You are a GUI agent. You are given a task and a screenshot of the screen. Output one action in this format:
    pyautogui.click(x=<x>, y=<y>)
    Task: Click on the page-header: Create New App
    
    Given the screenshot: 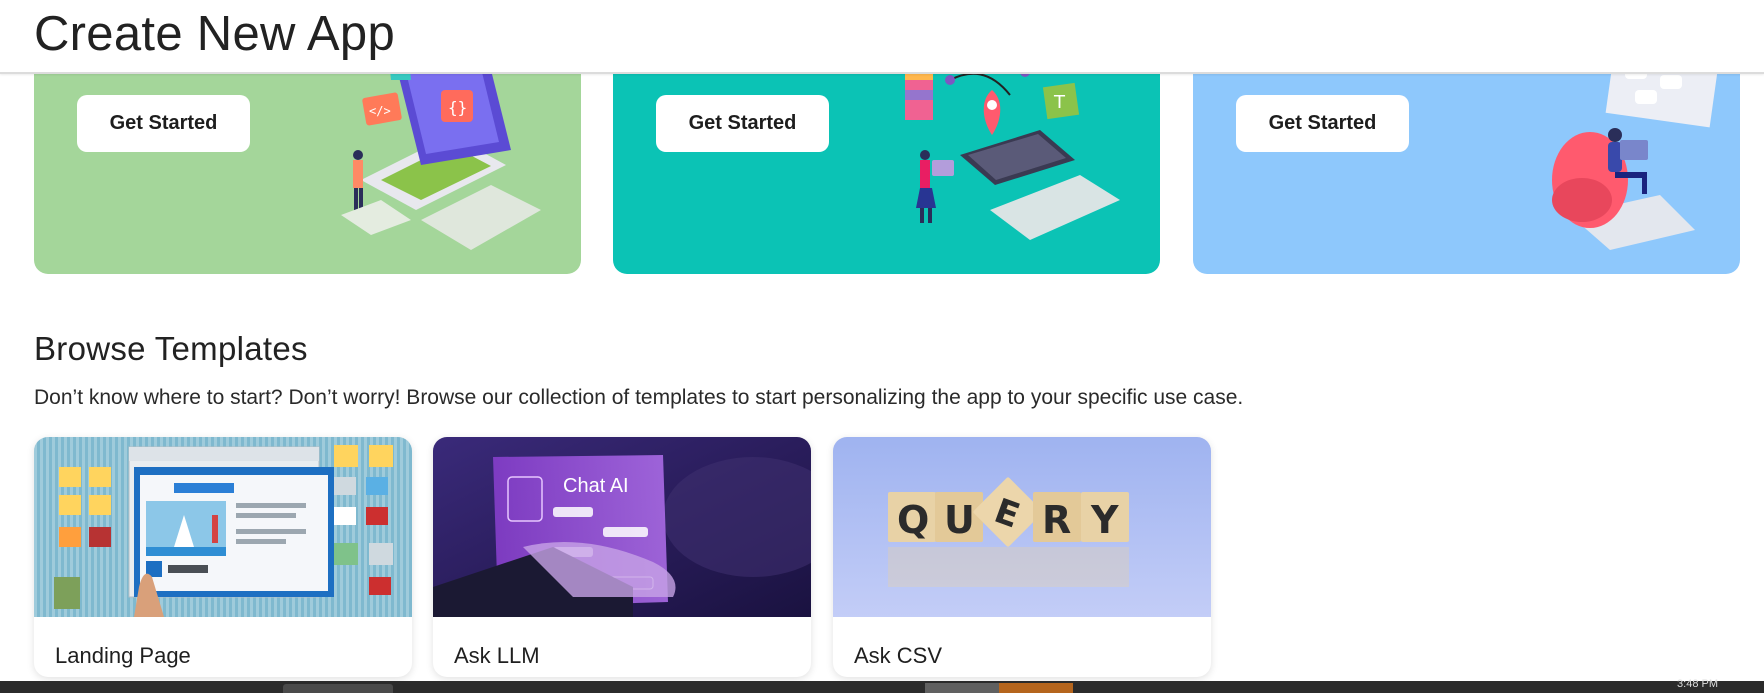 What is the action you would take?
    pyautogui.click(x=882, y=37)
    